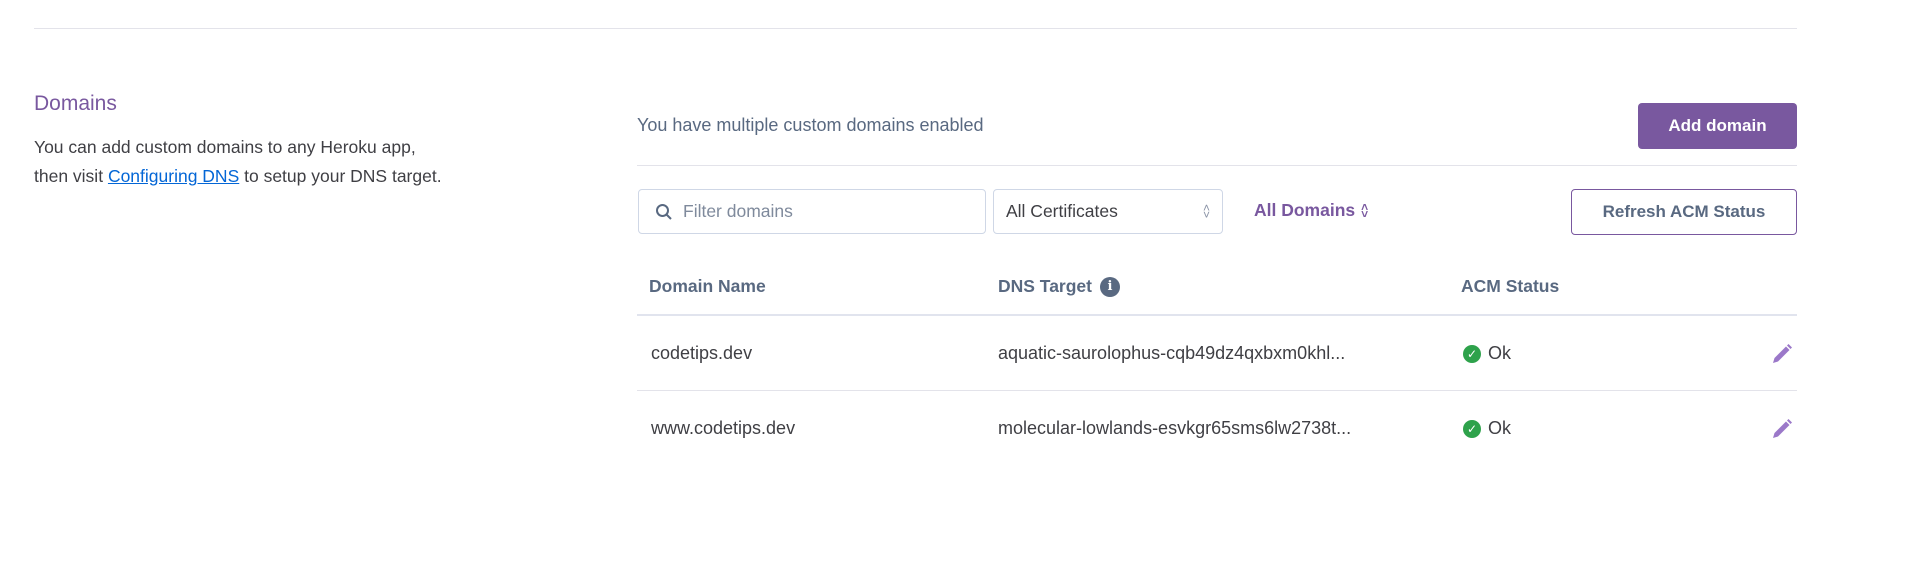 The image size is (1920, 566). What do you see at coordinates (75, 103) in the screenshot?
I see `section-title: Domains` at bounding box center [75, 103].